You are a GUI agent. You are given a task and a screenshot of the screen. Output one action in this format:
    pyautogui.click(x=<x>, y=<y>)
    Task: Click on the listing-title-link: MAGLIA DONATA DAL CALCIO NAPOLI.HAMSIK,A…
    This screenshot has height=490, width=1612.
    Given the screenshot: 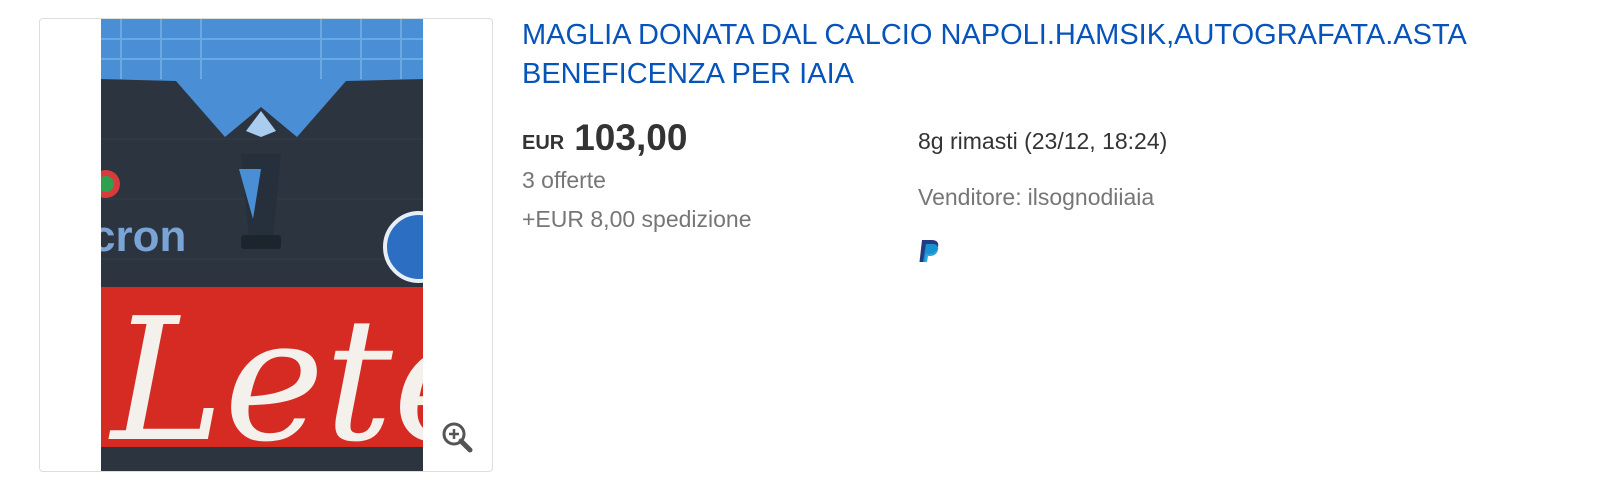 What is the action you would take?
    pyautogui.click(x=1052, y=55)
    